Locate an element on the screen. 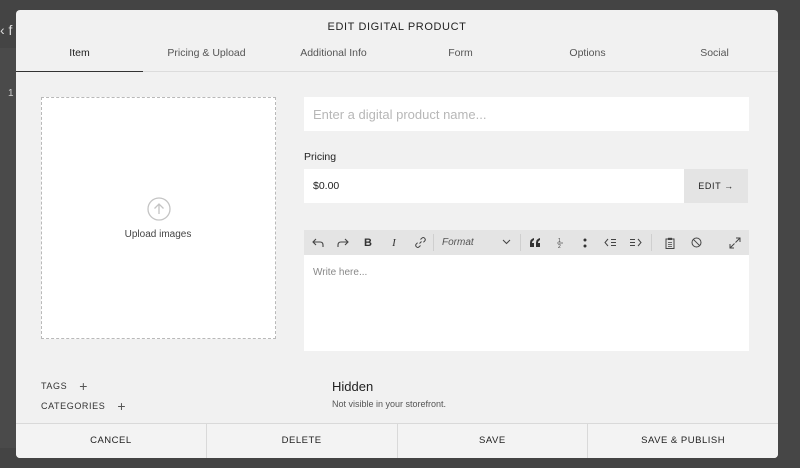  svg-text: 2 is located at coordinates (559, 246).